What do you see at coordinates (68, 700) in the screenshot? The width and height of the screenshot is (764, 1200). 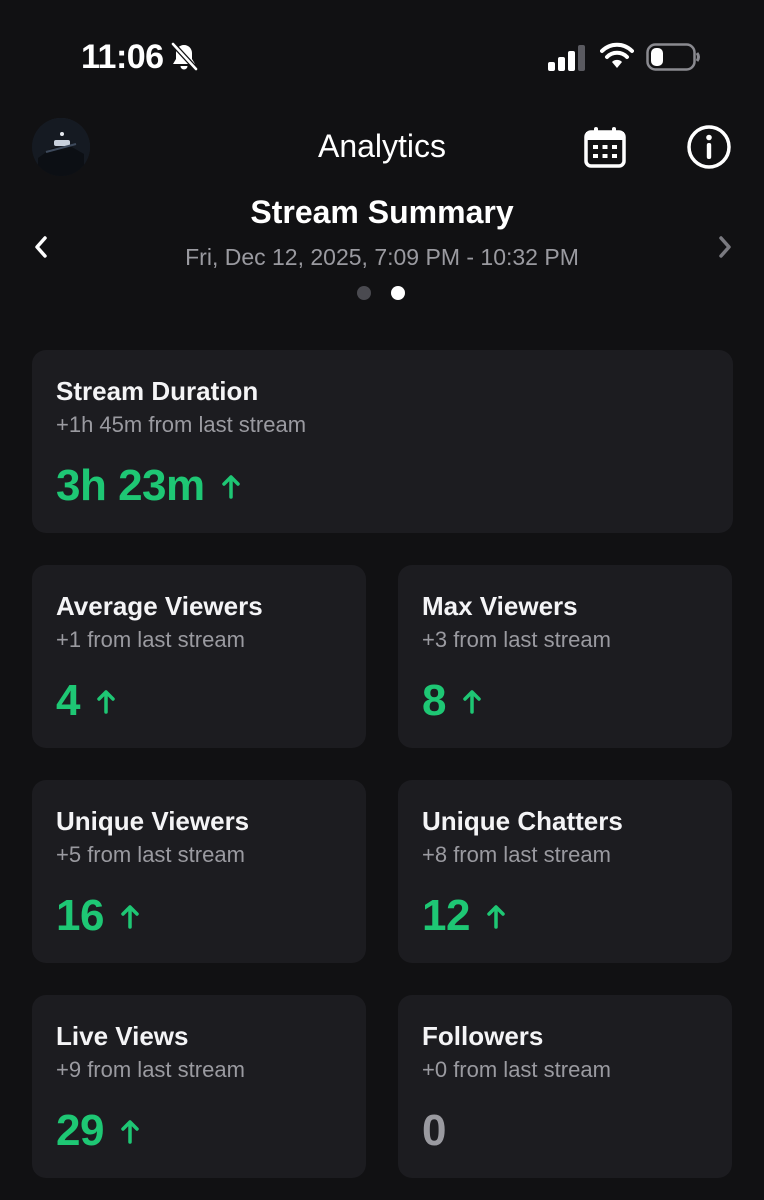 I see `card-value: 4` at bounding box center [68, 700].